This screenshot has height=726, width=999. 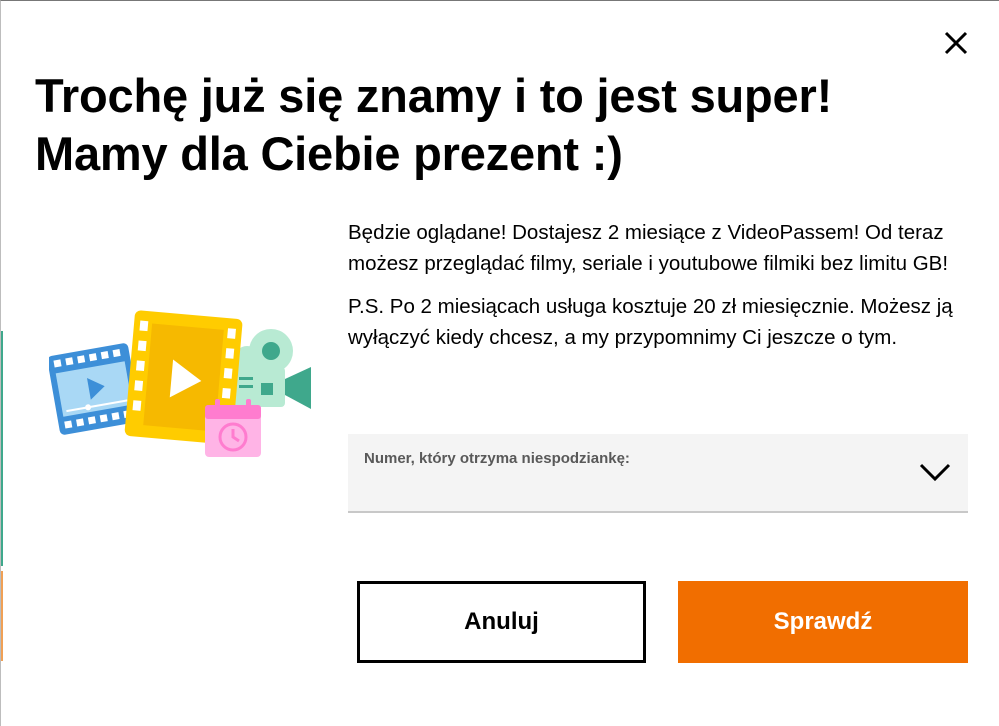 I want to click on calendar-clock-icon, so click(x=233, y=428).